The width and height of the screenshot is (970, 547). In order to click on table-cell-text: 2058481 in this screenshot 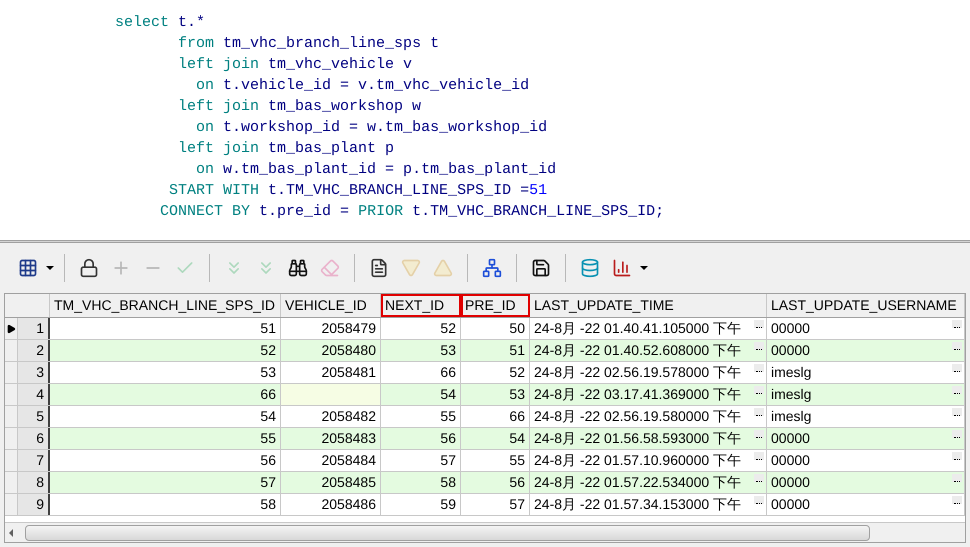, I will do `click(348, 372)`.